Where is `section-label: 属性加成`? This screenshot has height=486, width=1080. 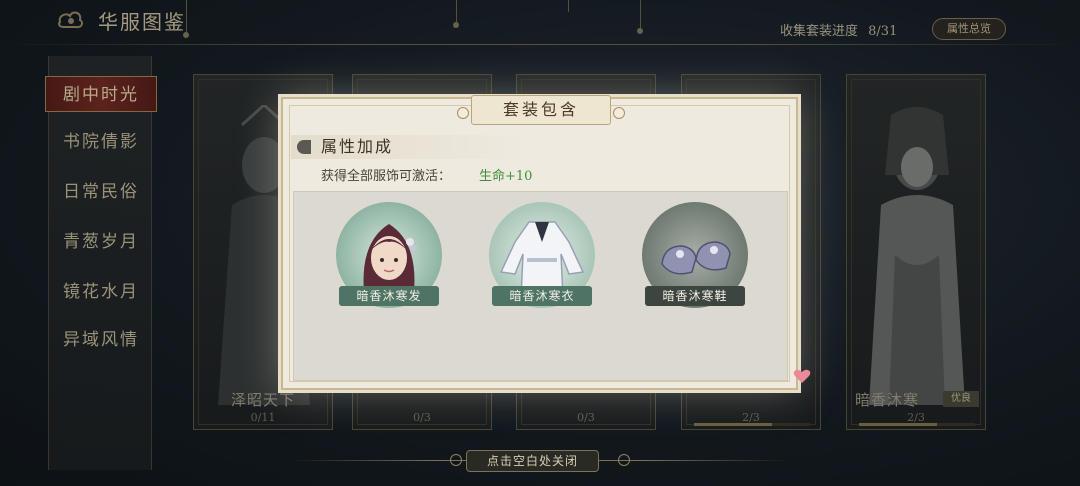
section-label: 属性加成 is located at coordinates (357, 146).